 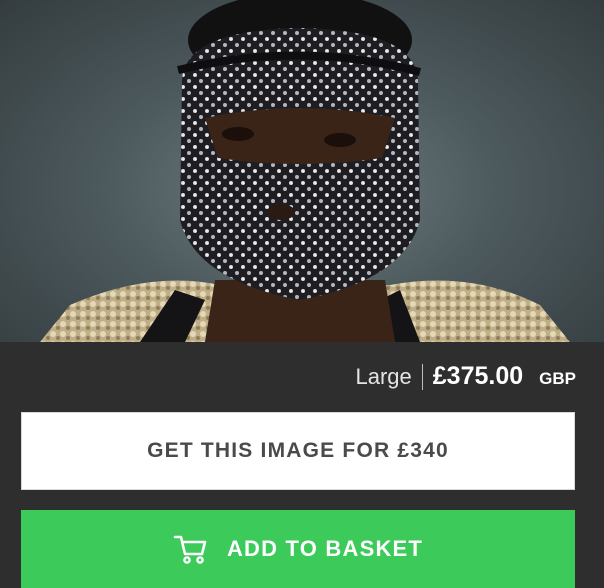 I want to click on currency-code: GBP, so click(x=557, y=378).